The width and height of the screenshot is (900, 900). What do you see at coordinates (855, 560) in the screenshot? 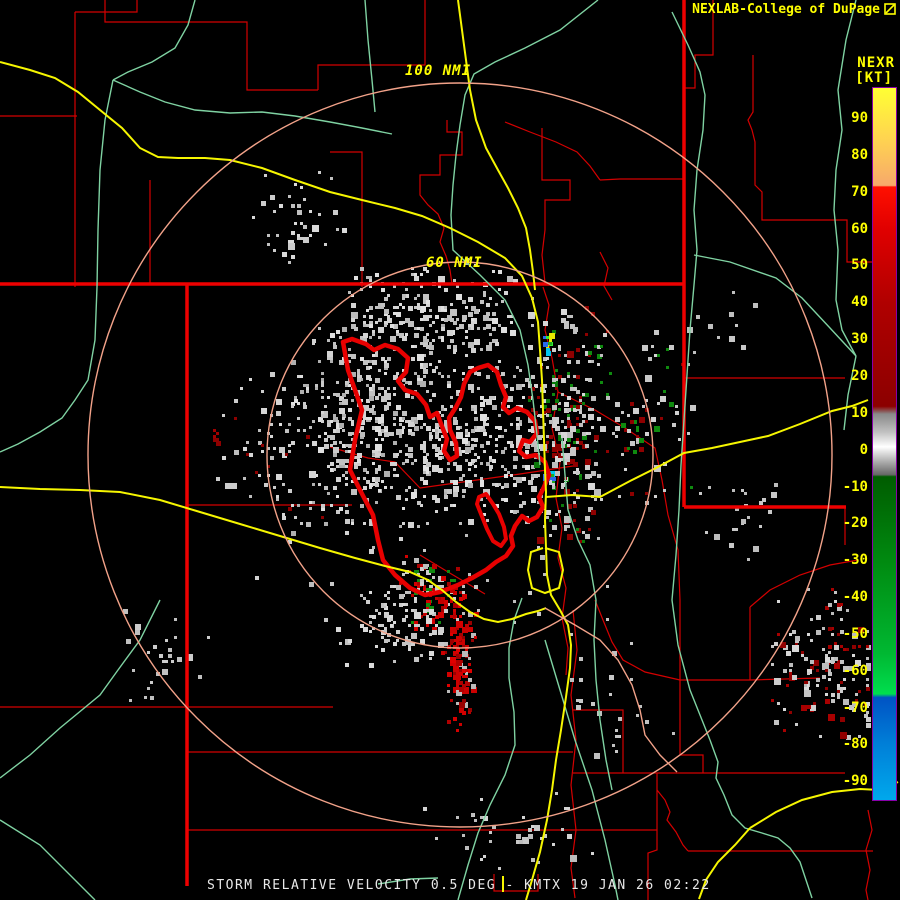
I see `colorbar-tick: -30` at bounding box center [855, 560].